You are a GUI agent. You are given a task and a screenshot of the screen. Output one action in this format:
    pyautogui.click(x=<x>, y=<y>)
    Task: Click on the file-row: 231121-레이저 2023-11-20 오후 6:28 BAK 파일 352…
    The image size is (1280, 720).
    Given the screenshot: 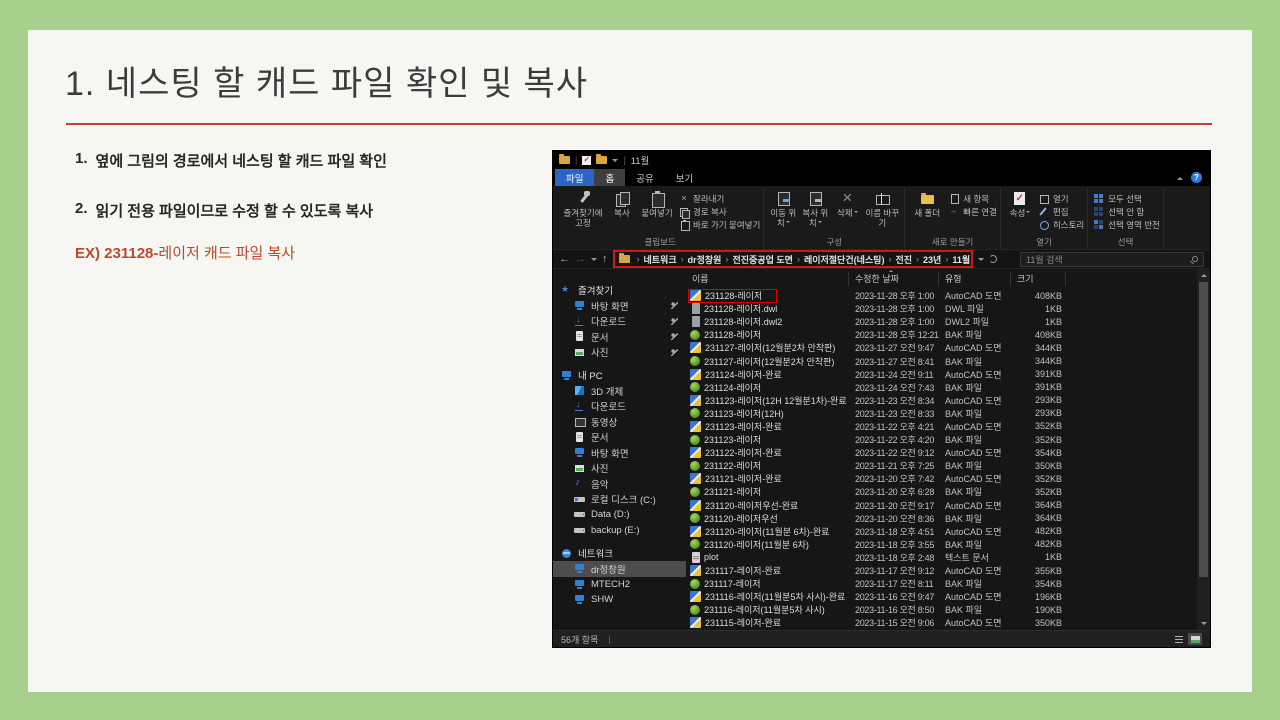 What is the action you would take?
    pyautogui.click(x=941, y=491)
    